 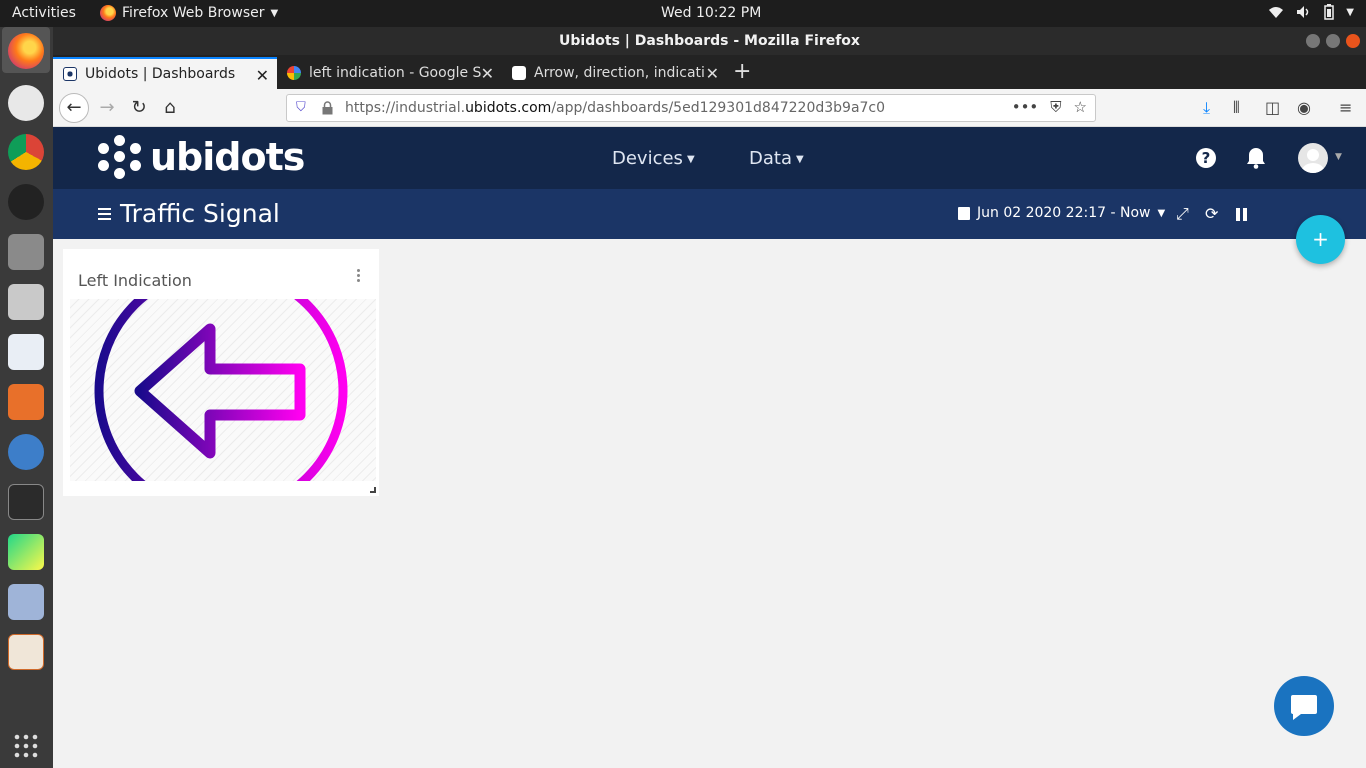 What do you see at coordinates (26, 652) in the screenshot?
I see `impress-icon` at bounding box center [26, 652].